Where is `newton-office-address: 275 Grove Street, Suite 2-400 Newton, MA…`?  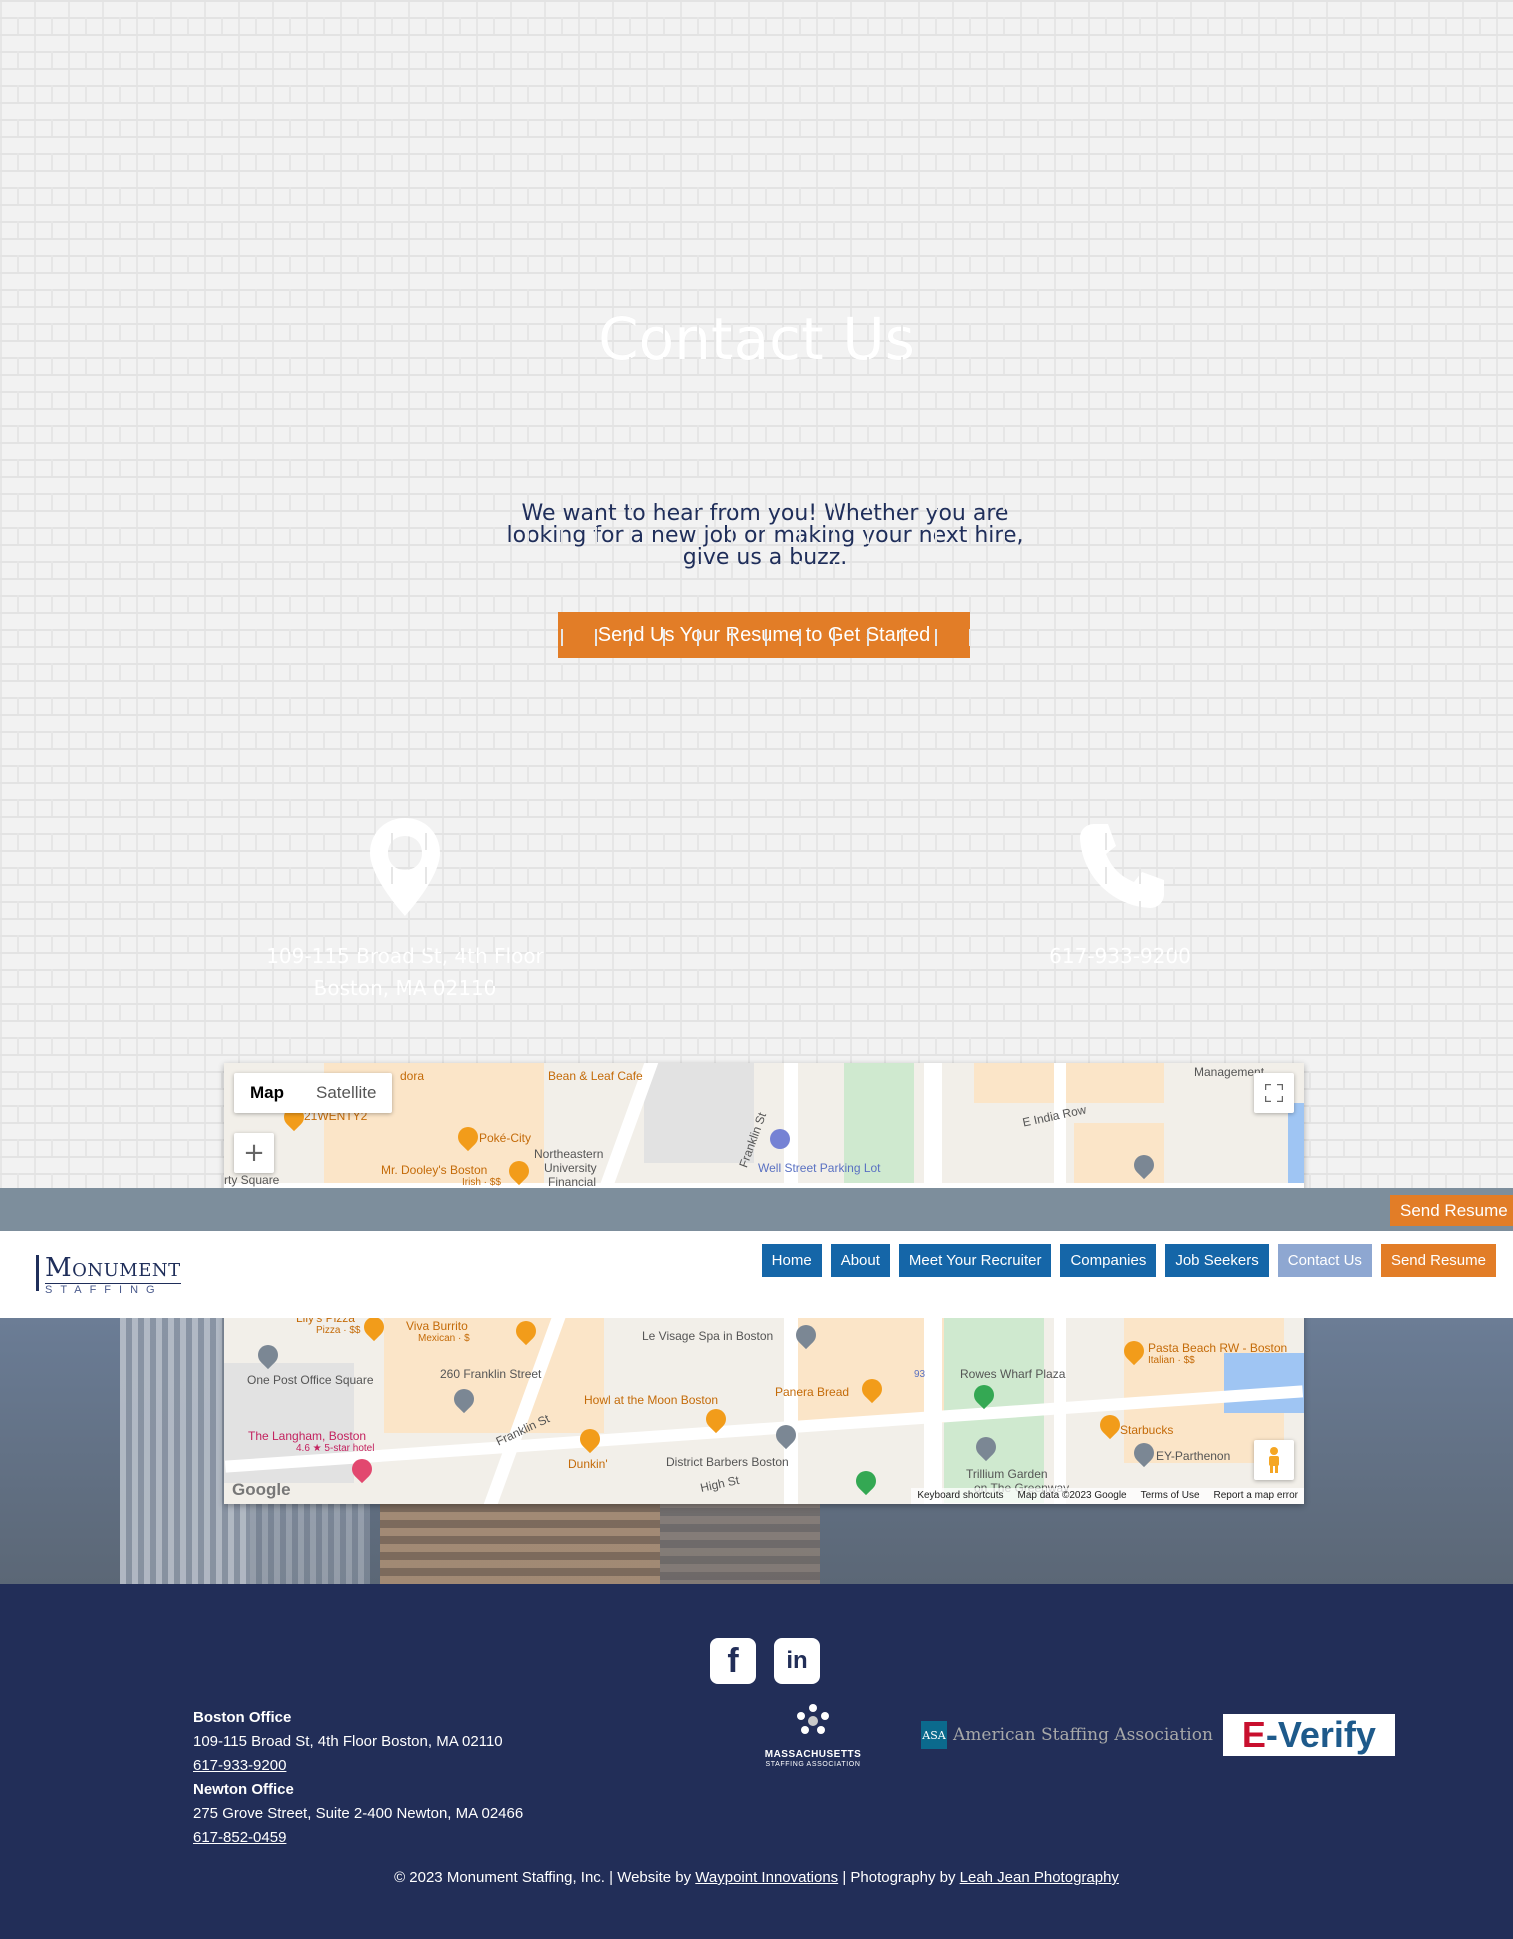
newton-office-address: 275 Grove Street, Suite 2-400 Newton, MA… is located at coordinates (358, 1813).